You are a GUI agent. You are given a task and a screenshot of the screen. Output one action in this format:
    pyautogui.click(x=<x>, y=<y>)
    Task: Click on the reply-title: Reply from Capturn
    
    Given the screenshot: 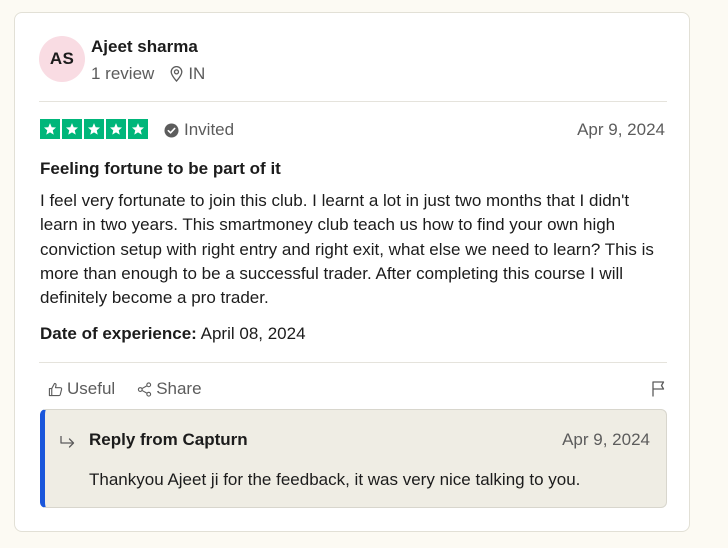 What is the action you would take?
    pyautogui.click(x=168, y=439)
    